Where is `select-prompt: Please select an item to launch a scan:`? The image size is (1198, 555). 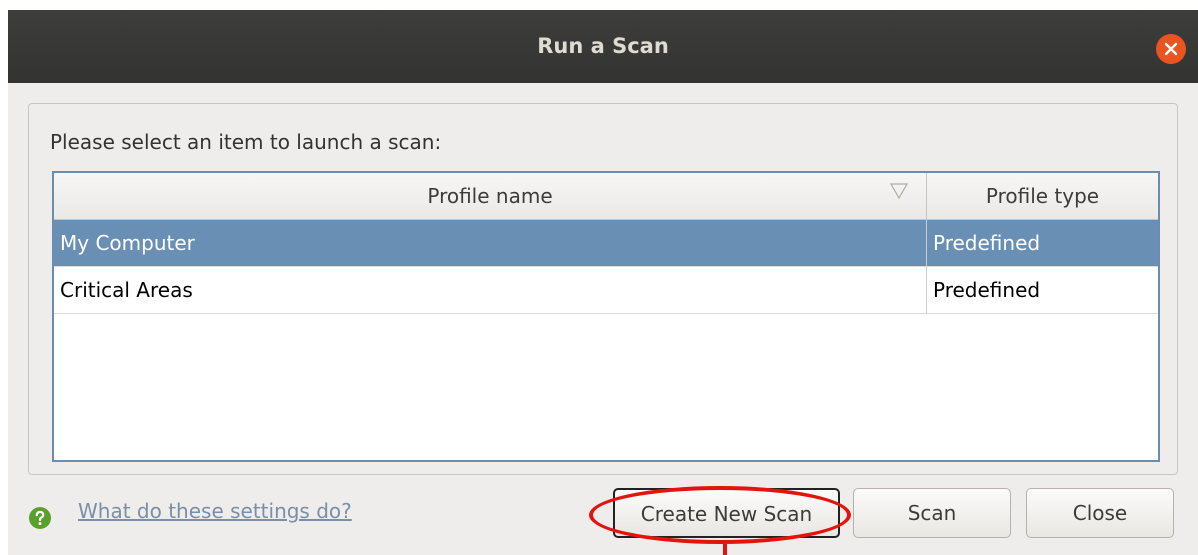 select-prompt: Please select an item to launch a scan: is located at coordinates (246, 142).